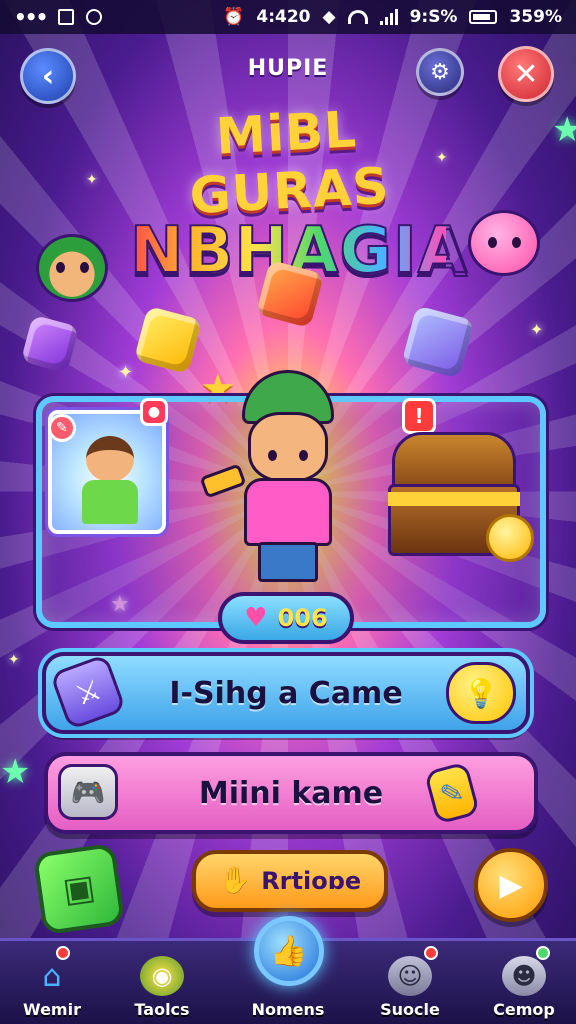 The height and width of the screenshot is (1024, 576). I want to click on reward-label: Rrtioɒe, so click(311, 881).